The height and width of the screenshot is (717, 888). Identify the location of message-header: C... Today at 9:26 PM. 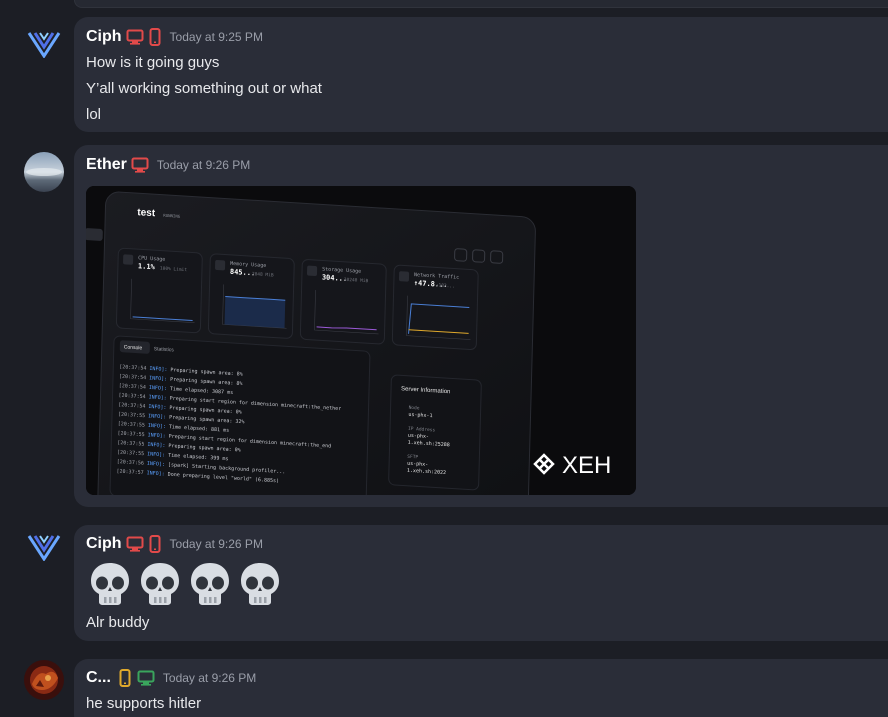
(171, 678).